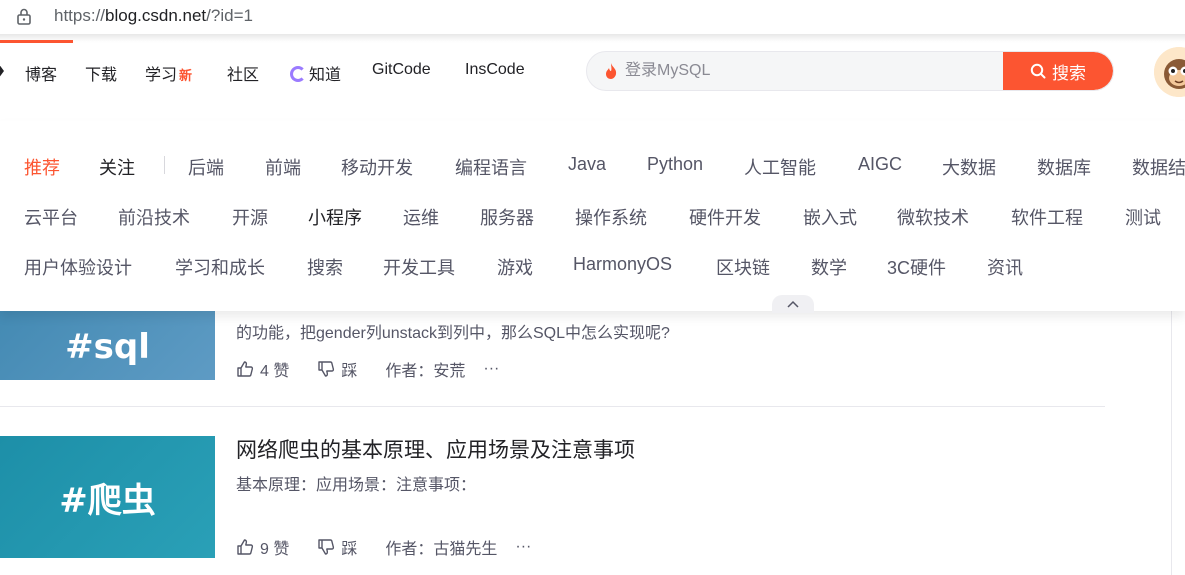 The height and width of the screenshot is (575, 1185). Describe the element at coordinates (587, 164) in the screenshot. I see `category-java: Java` at that location.